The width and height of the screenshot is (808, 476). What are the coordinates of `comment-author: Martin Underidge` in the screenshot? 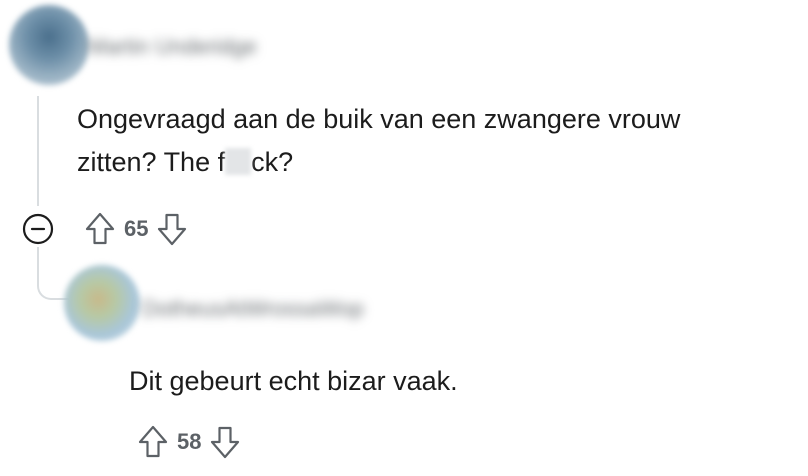 It's located at (172, 47).